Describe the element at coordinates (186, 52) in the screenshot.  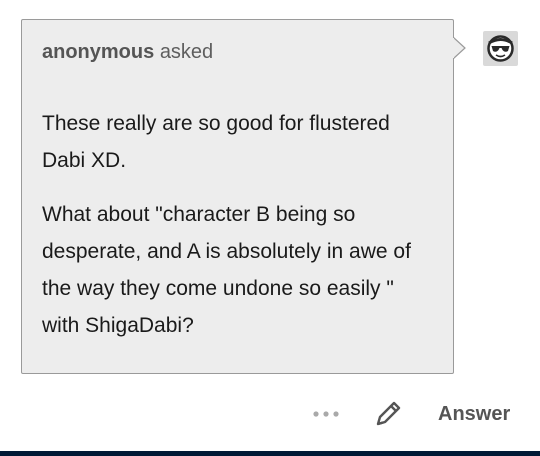
I see `asker-verb: asked` at that location.